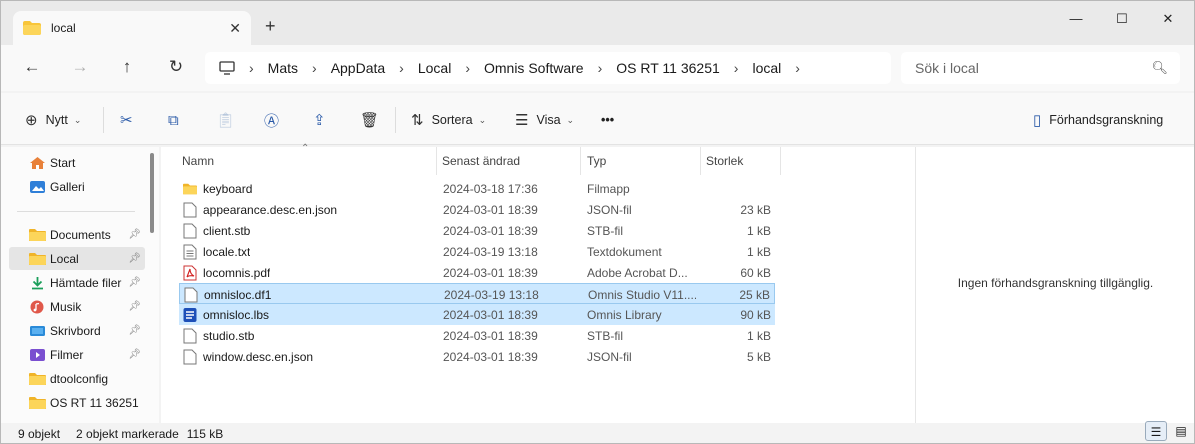  What do you see at coordinates (1168, 21) in the screenshot?
I see `close-window-button: ✕` at bounding box center [1168, 21].